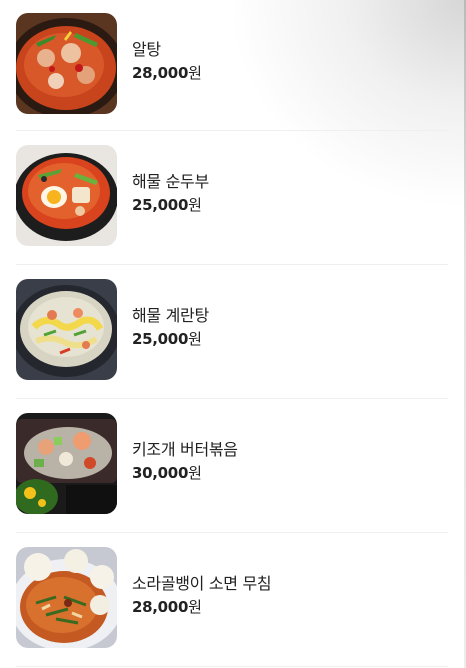 The width and height of the screenshot is (466, 668). Describe the element at coordinates (170, 315) in the screenshot. I see `menu-item-name: 해물 계란탕` at that location.